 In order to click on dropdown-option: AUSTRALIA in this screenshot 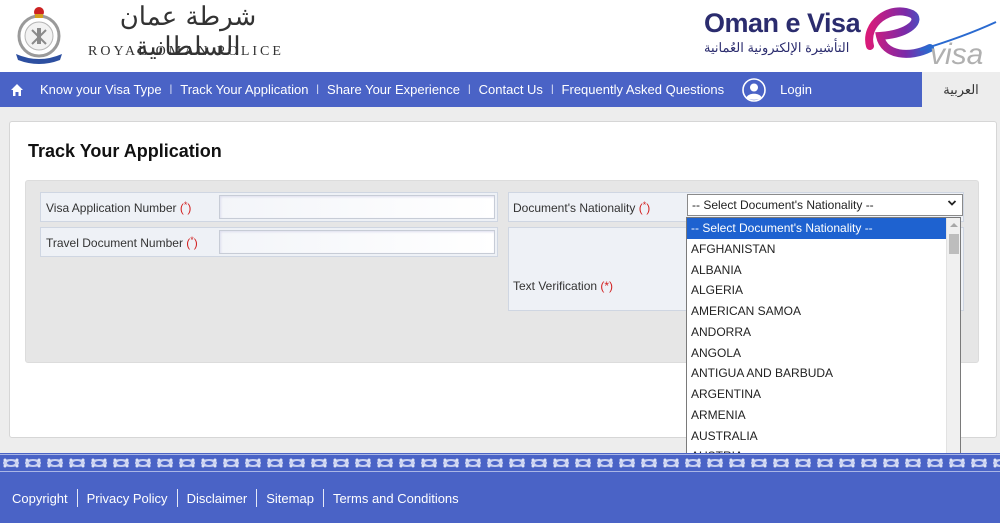, I will do `click(823, 436)`.